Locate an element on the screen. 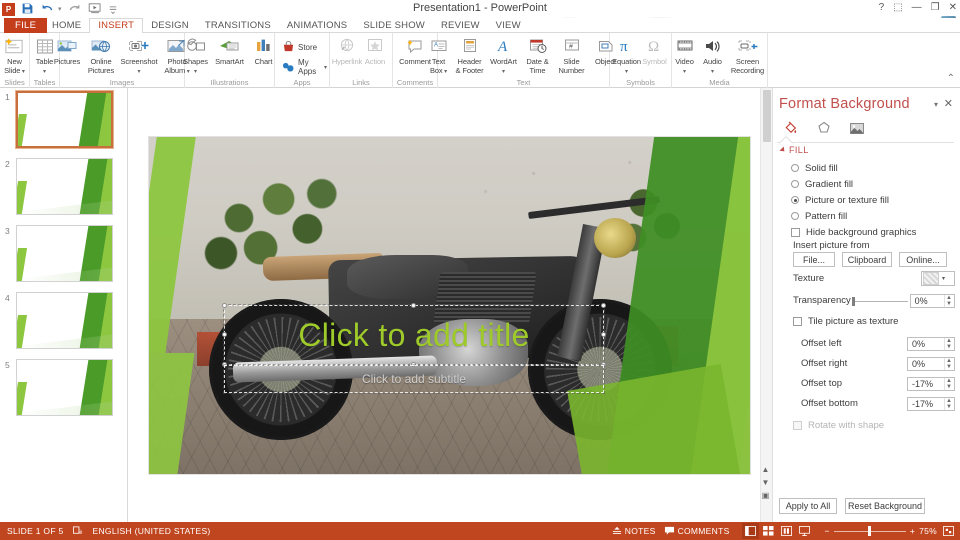 This screenshot has height=540, width=960. gradient-fill-option: Gradient fill is located at coordinates (873, 184).